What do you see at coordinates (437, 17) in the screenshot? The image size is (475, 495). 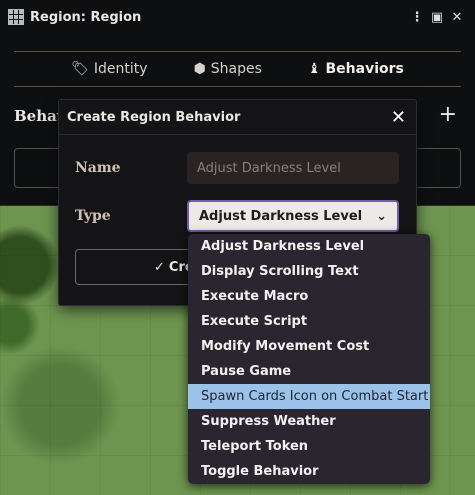 I see `token-icon: ▣` at bounding box center [437, 17].